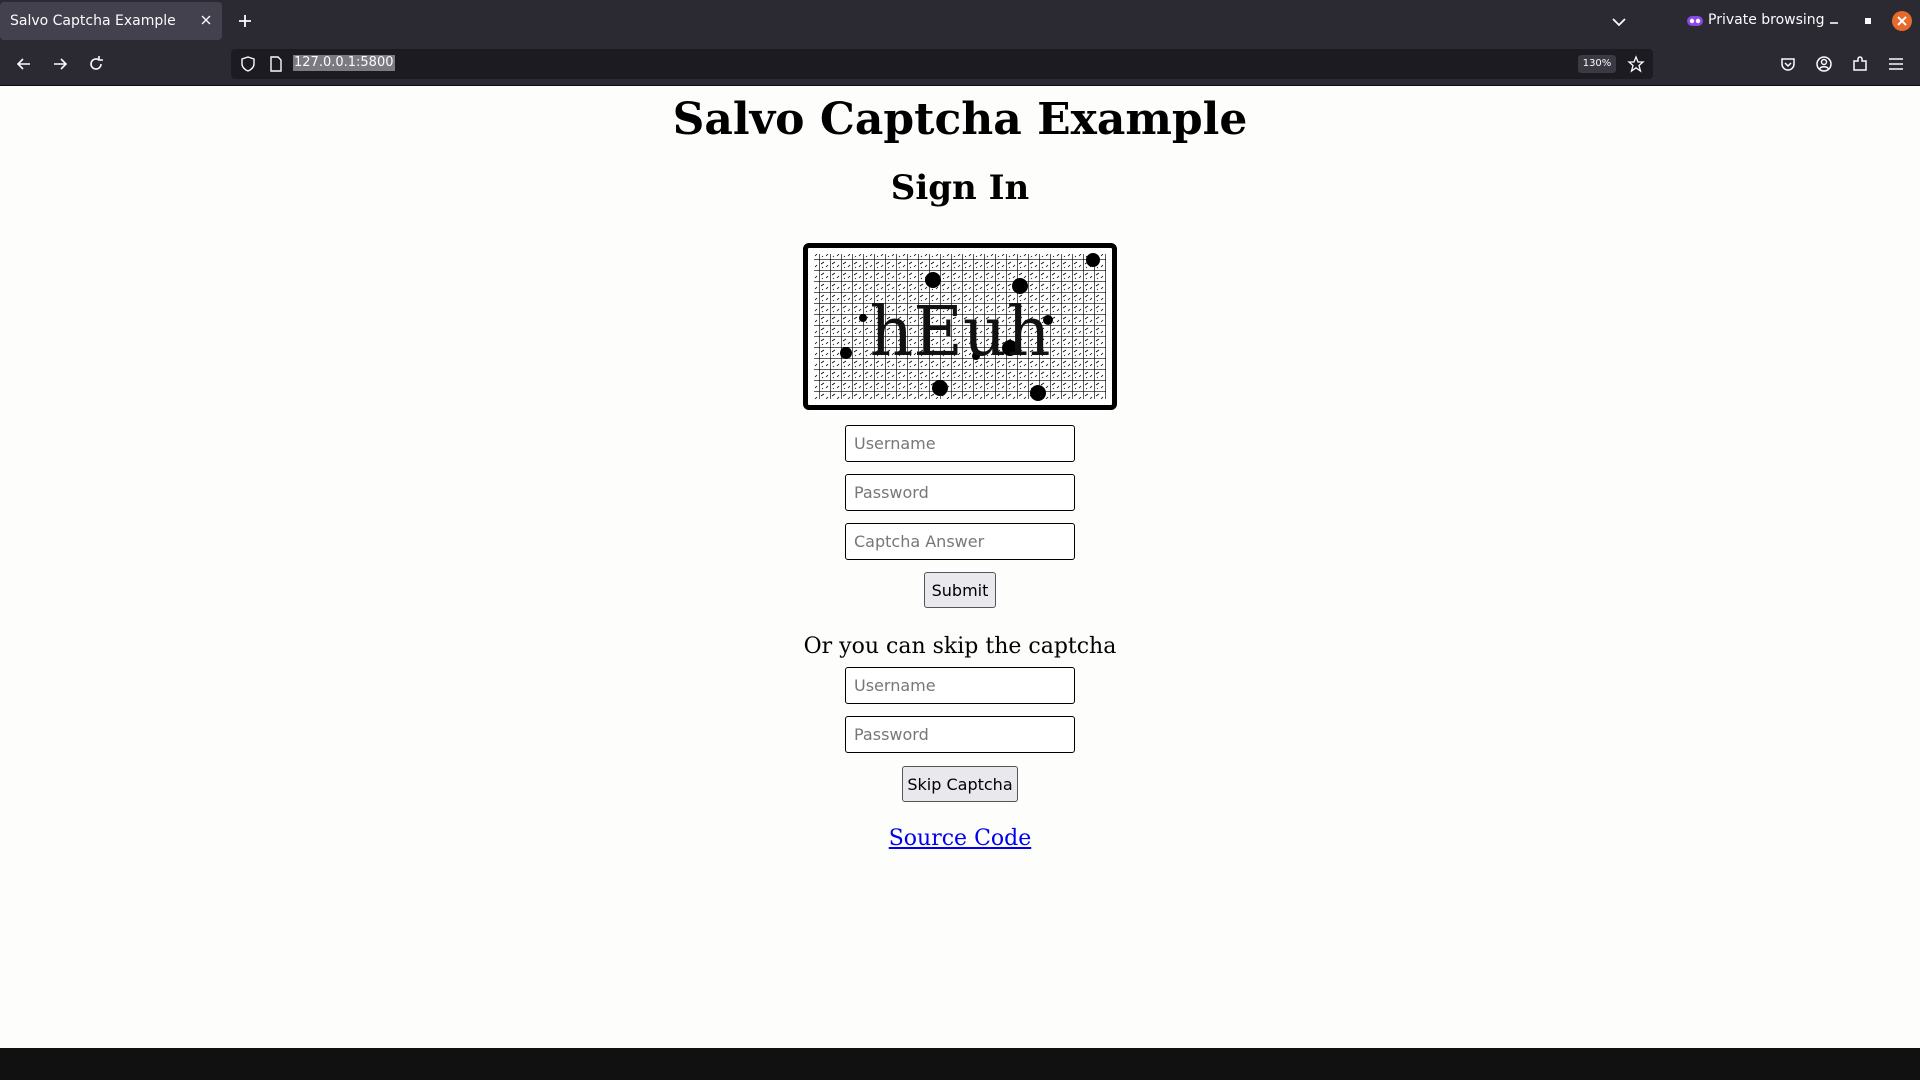  I want to click on page-info-icon, so click(276, 64).